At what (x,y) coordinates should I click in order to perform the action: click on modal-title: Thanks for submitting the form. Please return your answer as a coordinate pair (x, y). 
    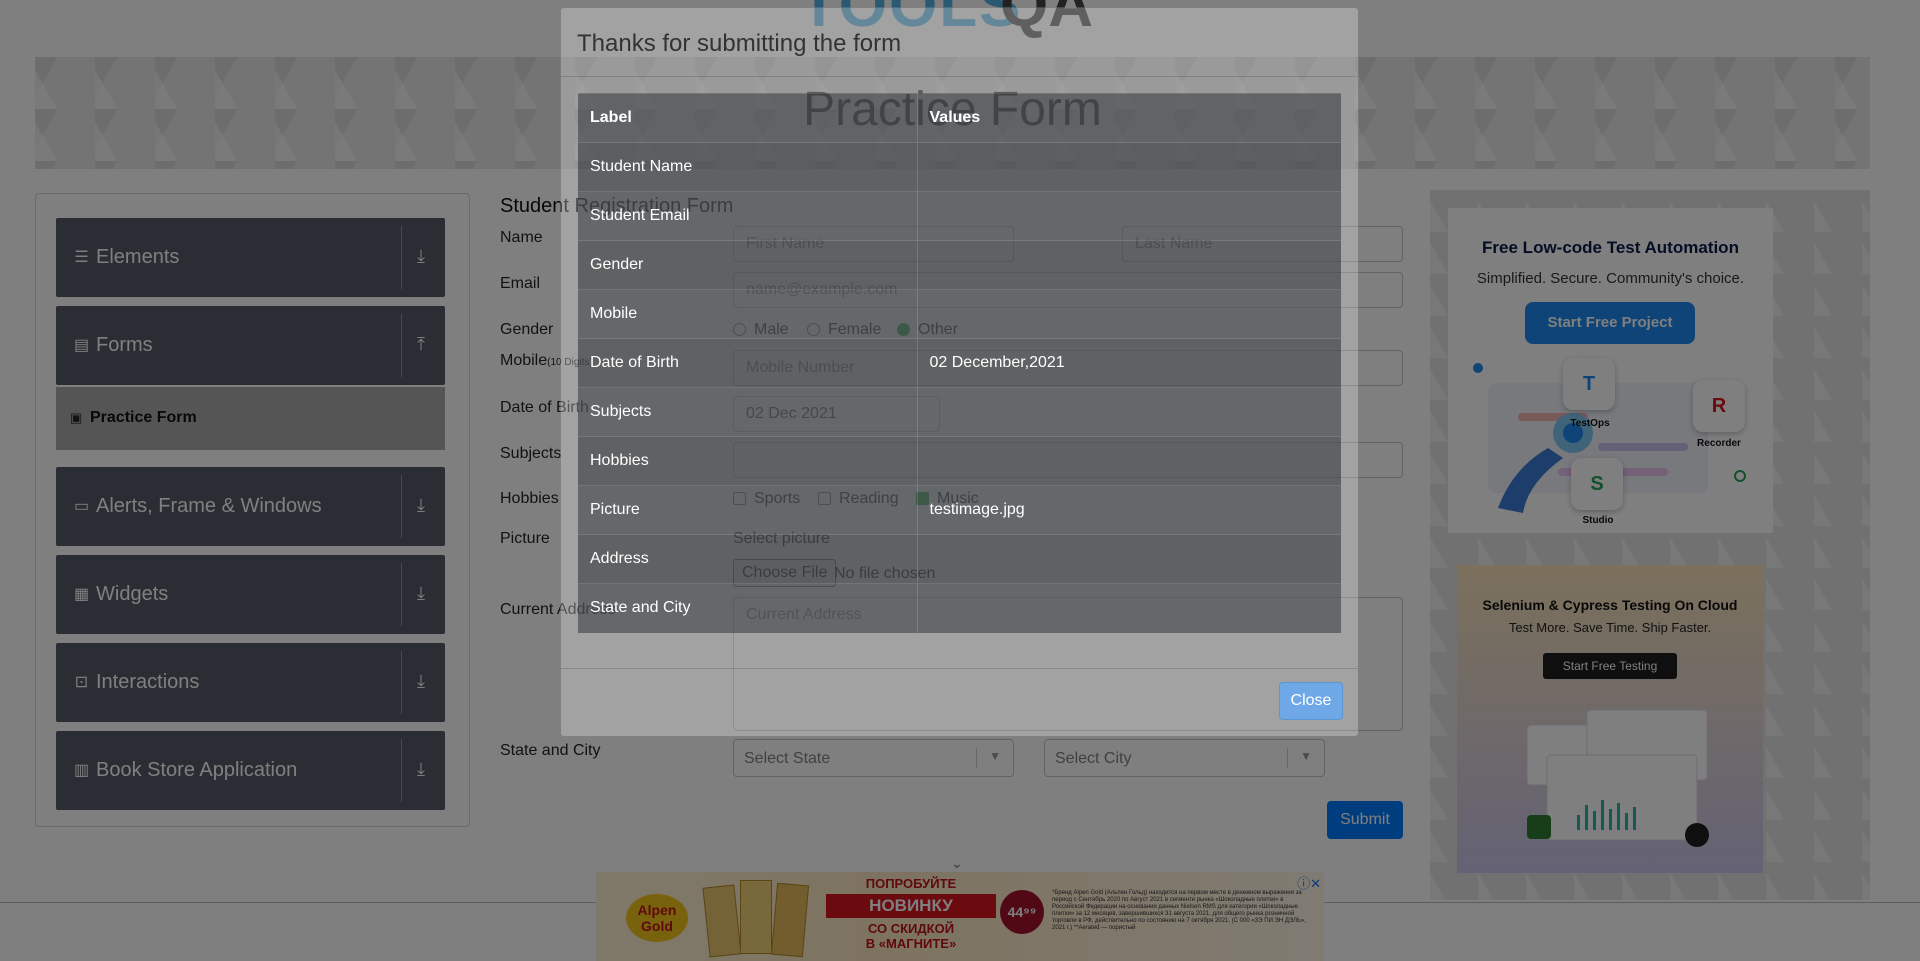
    Looking at the image, I should click on (739, 43).